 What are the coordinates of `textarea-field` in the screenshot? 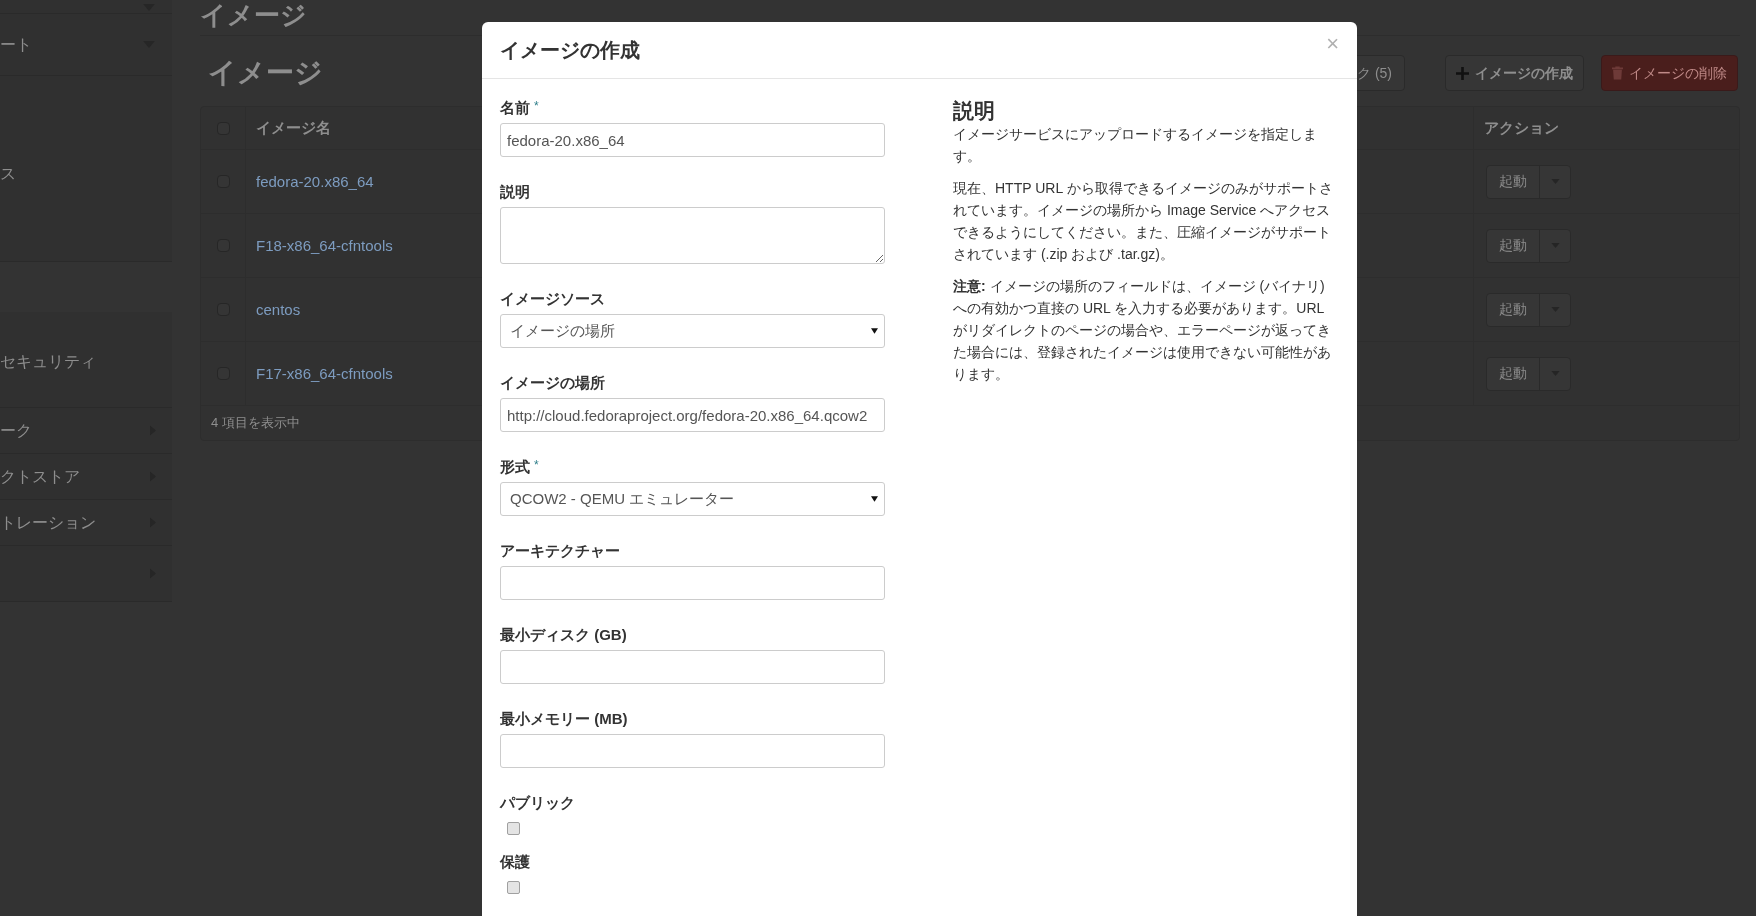 It's located at (692, 235).